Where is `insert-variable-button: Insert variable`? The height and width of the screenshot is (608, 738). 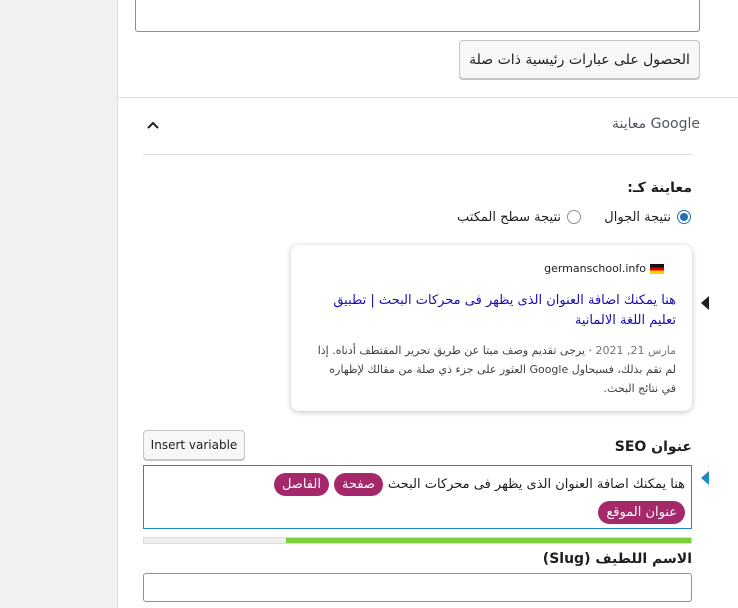 insert-variable-button: Insert variable is located at coordinates (194, 445).